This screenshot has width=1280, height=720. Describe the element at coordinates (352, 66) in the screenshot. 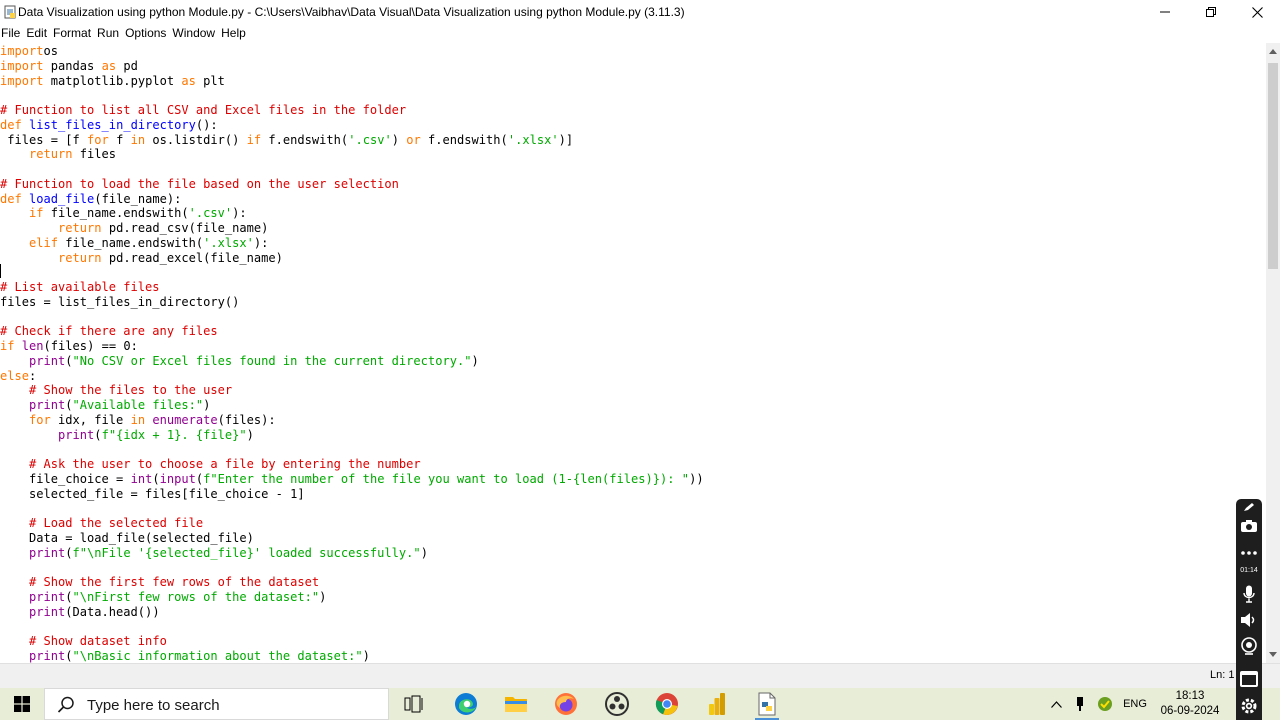

I see `code-line: import pandas as pd` at that location.